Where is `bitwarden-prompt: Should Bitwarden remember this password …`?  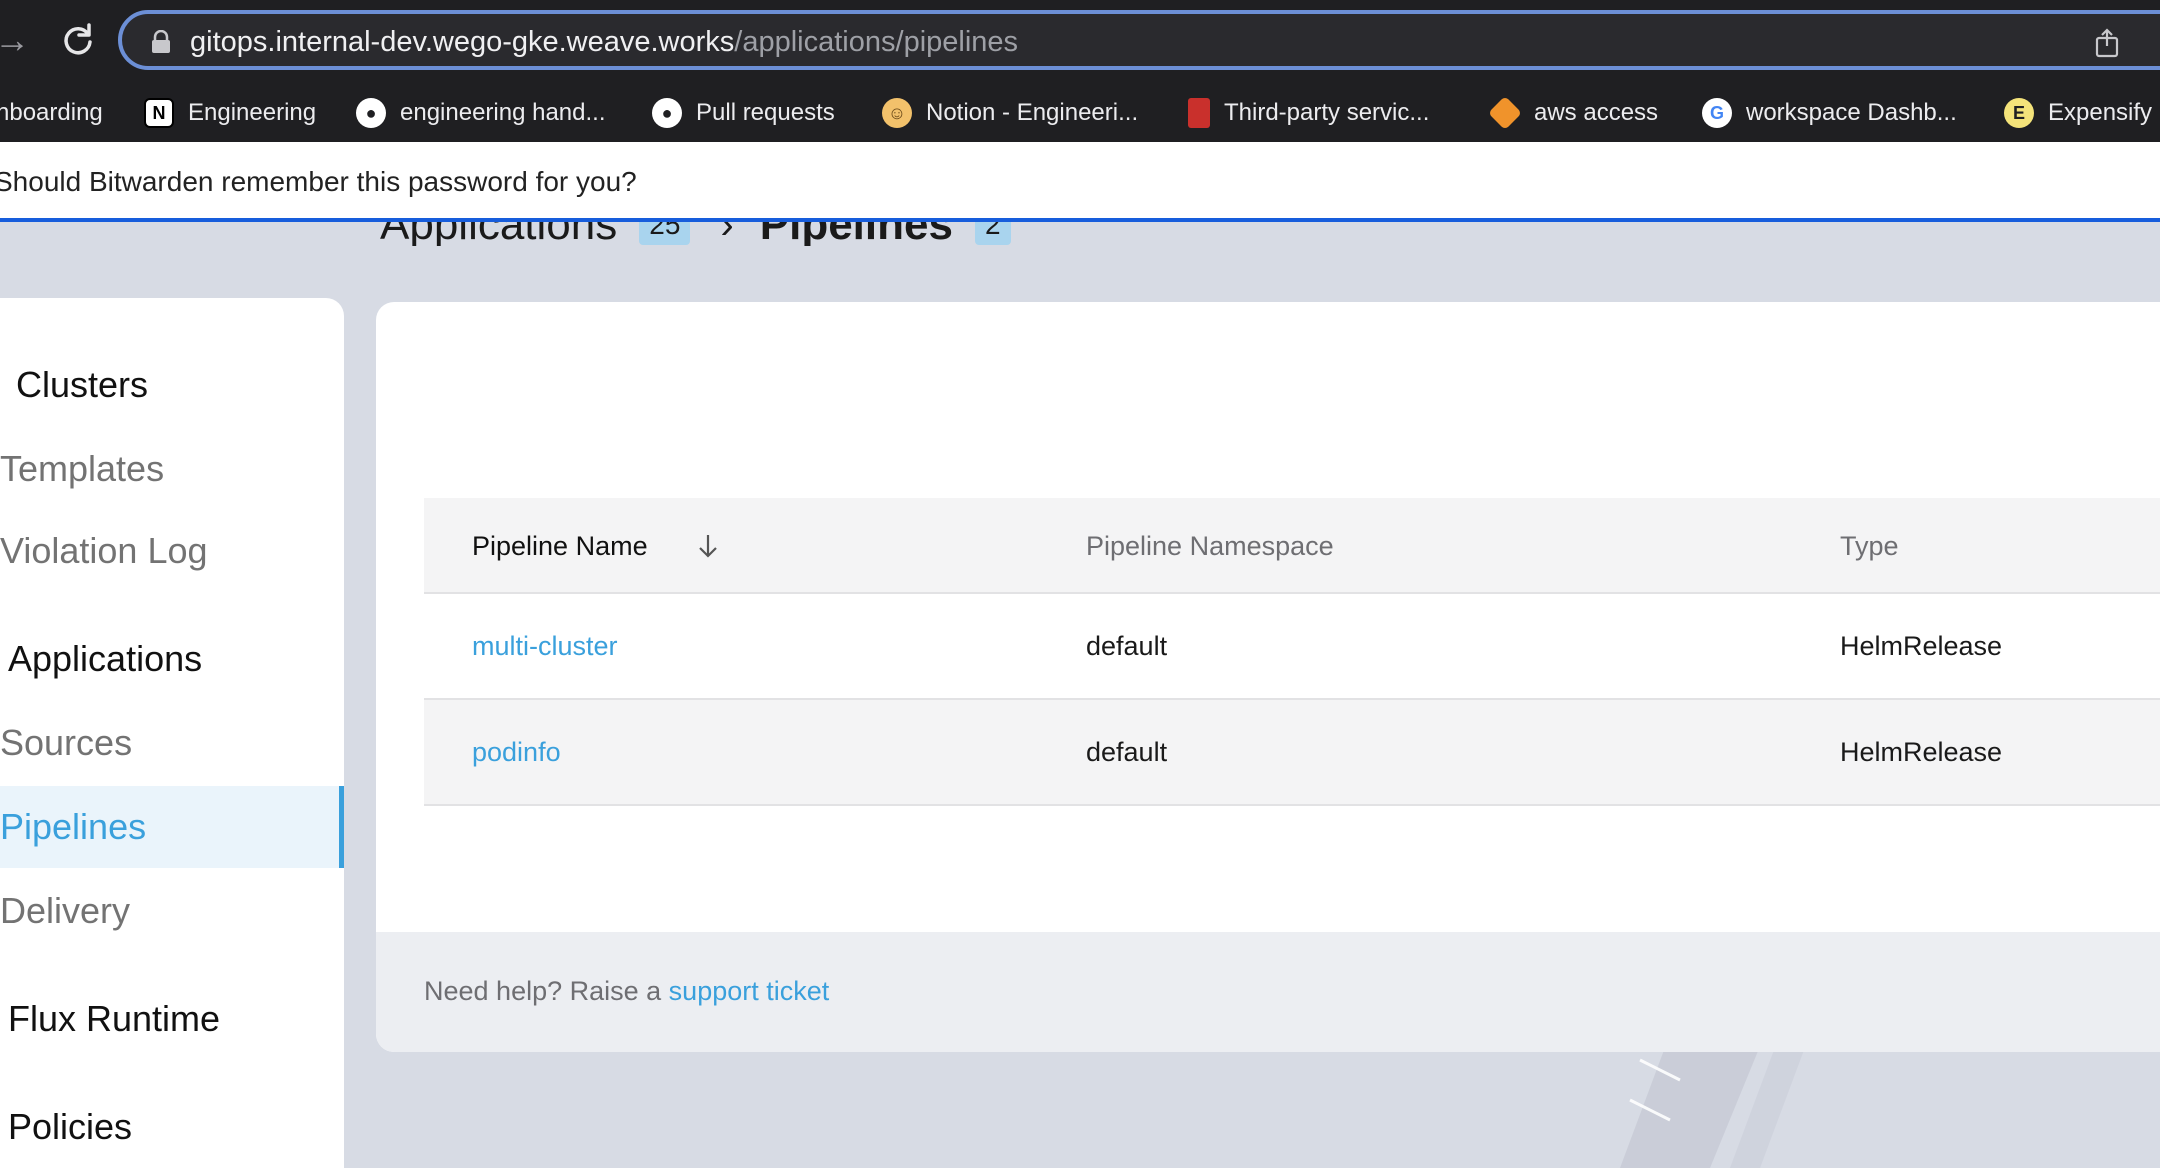
bitwarden-prompt: Should Bitwarden remember this password … is located at coordinates (318, 181).